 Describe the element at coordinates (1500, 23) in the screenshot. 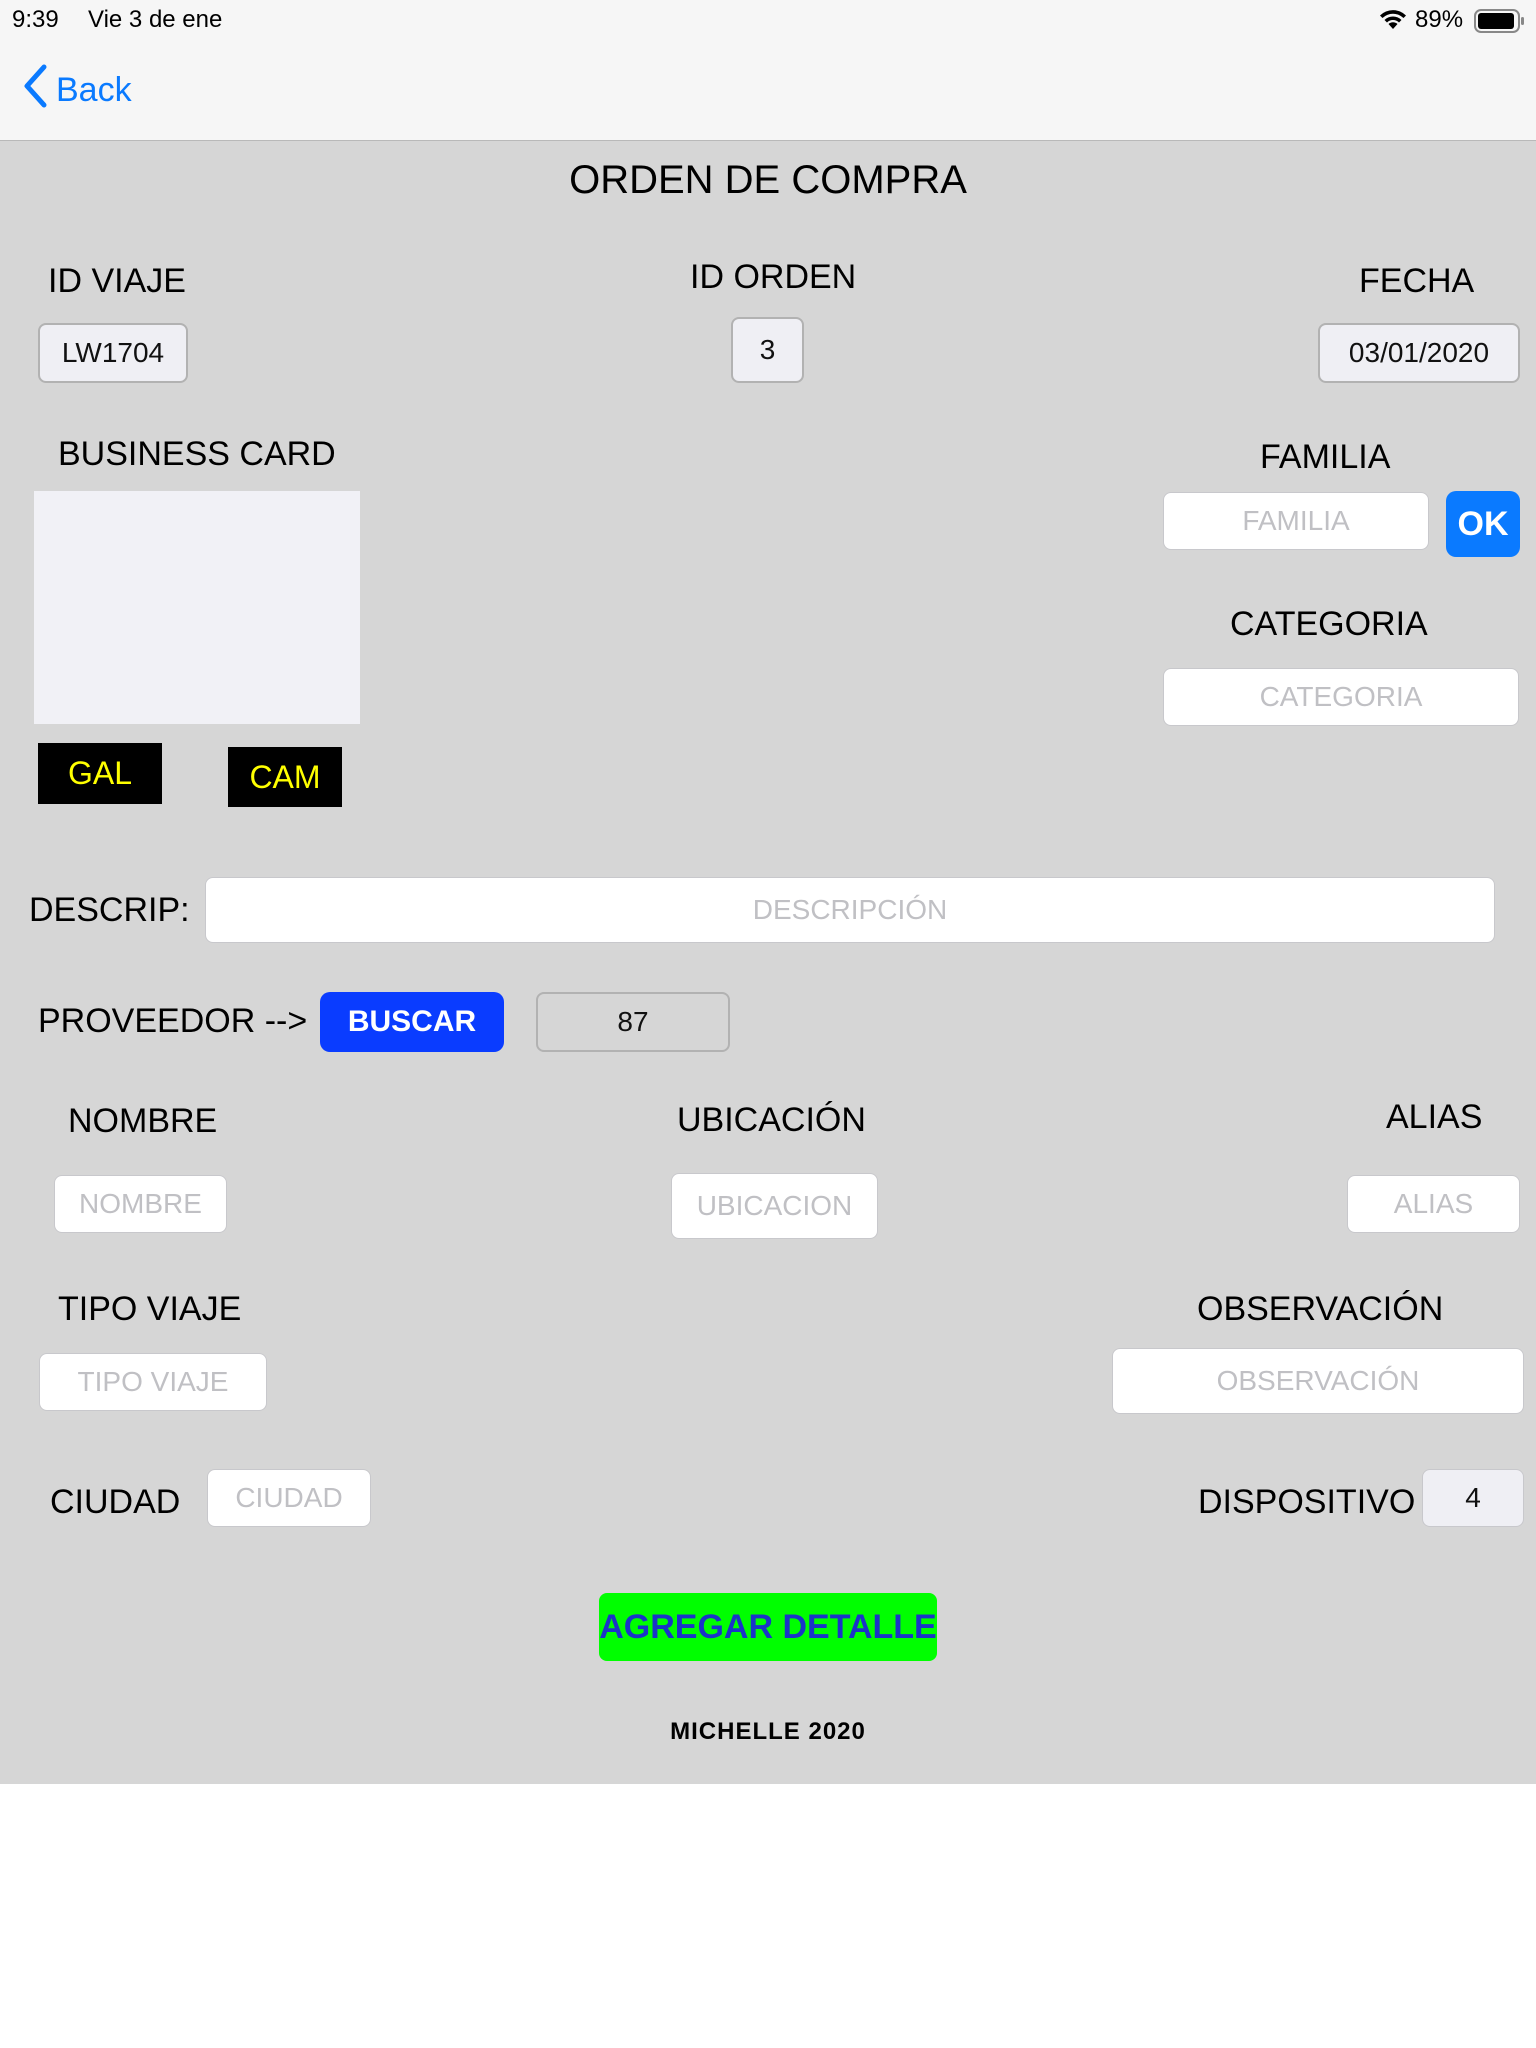

I see `battery-icon` at that location.